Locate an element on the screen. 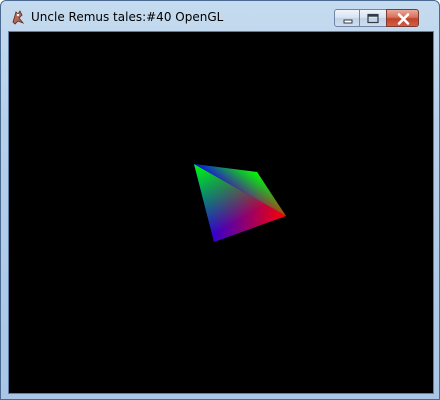  title-bar: Uncle Remus tales:#40 OpenGL is located at coordinates (220, 16).